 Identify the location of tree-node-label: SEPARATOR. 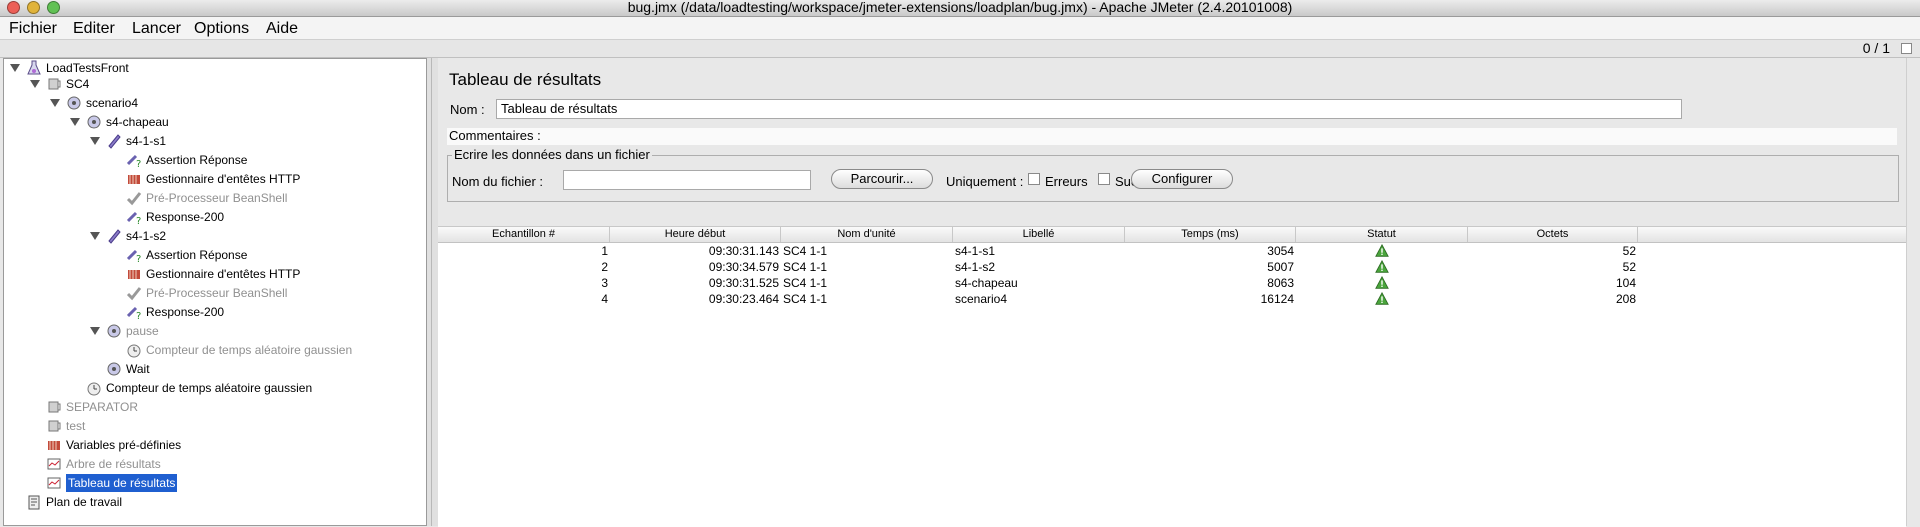
(102, 407).